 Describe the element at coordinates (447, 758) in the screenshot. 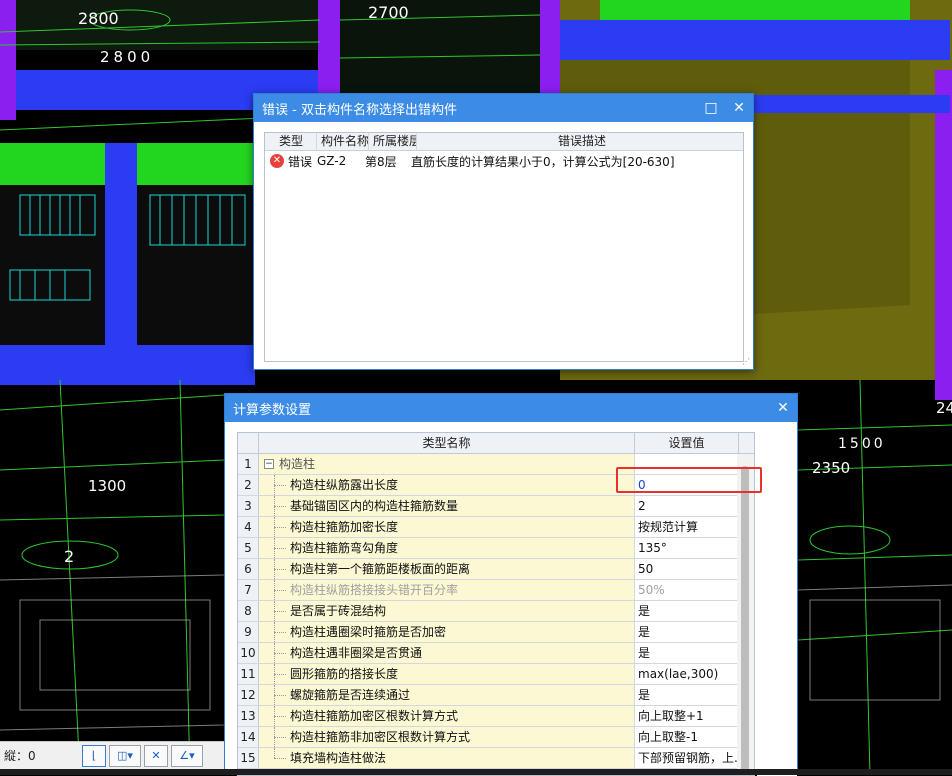

I see `param-name-cell: 填充墙构造柱做法` at that location.